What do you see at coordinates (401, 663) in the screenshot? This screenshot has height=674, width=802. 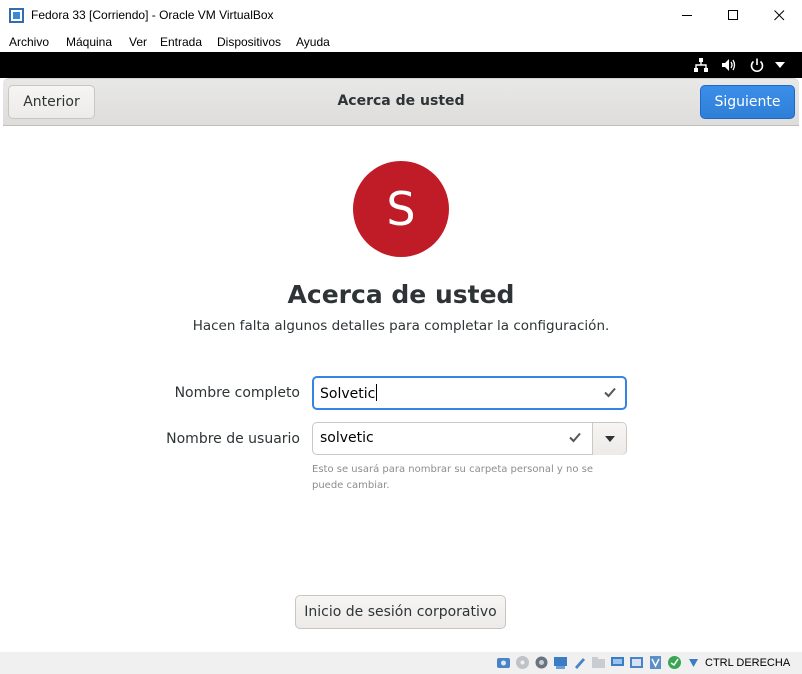 I see `host-statusbar: CTRL DERECHA` at bounding box center [401, 663].